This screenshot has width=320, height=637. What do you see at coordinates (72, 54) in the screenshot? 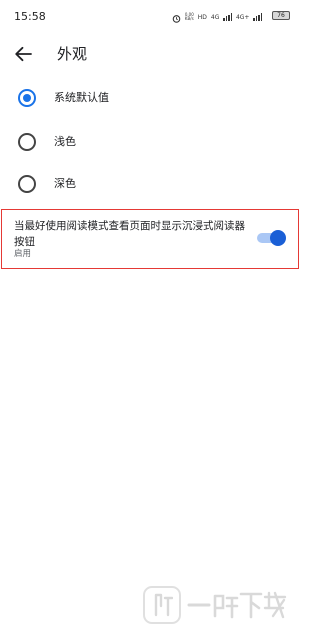
I see `page-title: 外观` at bounding box center [72, 54].